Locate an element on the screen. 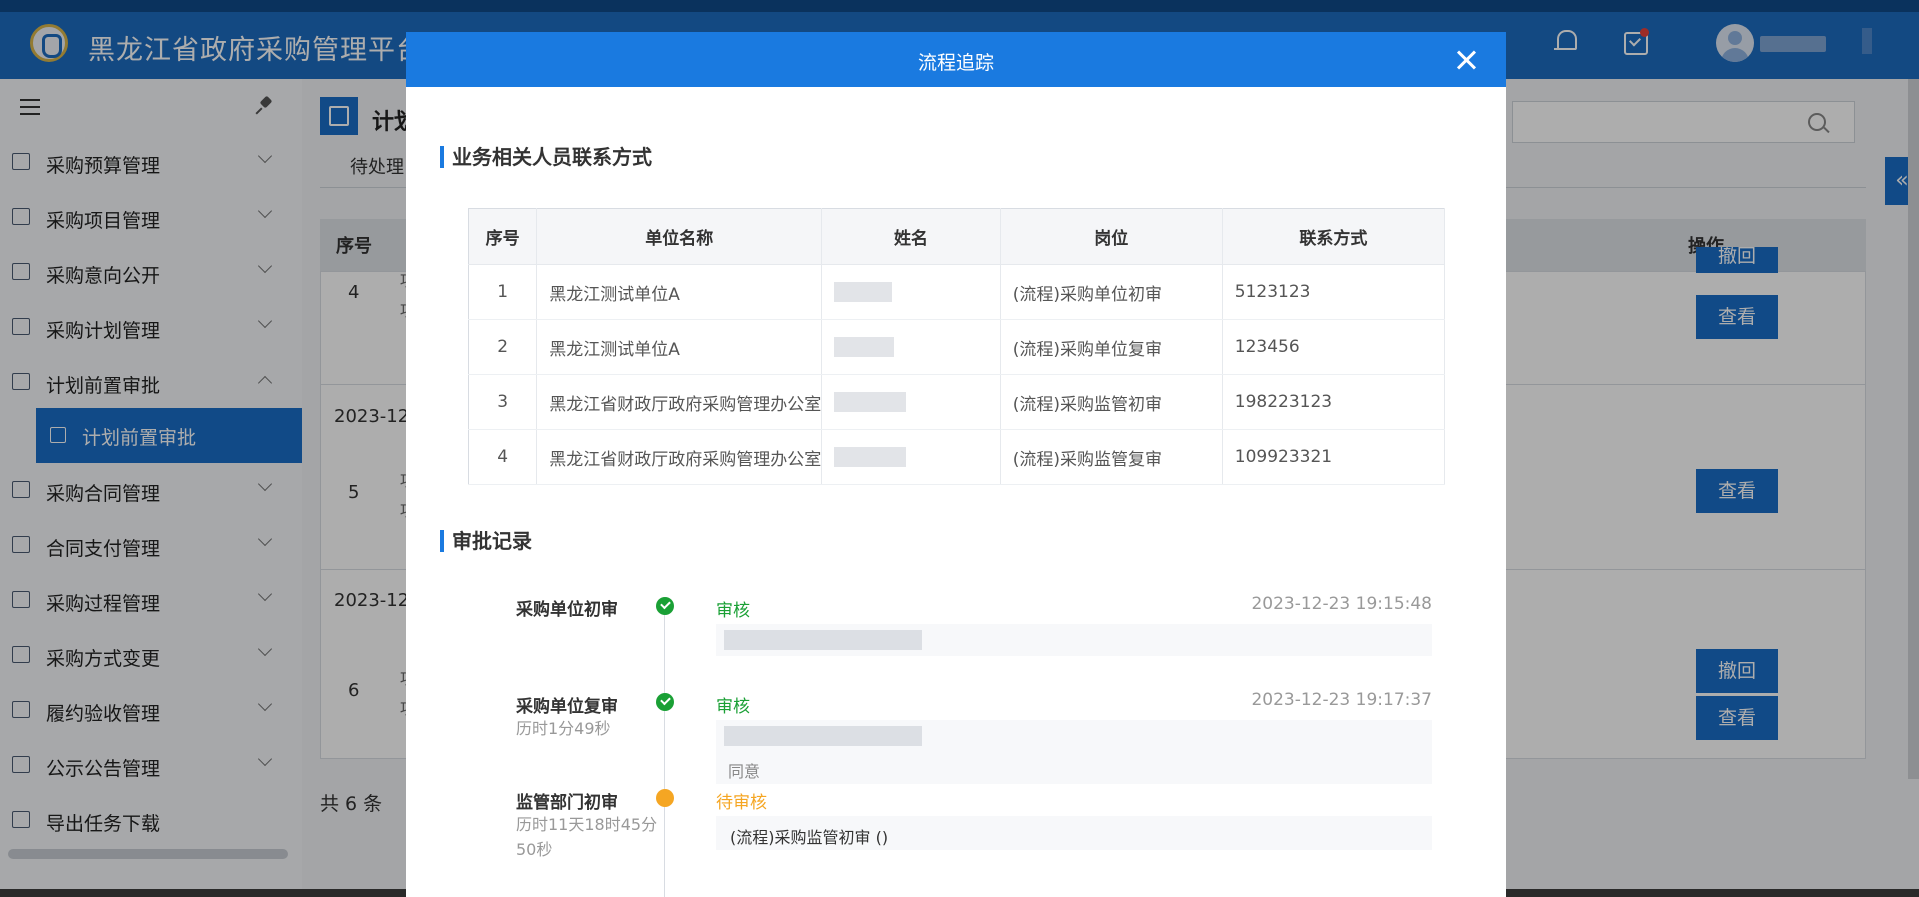 The image size is (1919, 897). contacts-section-title: 业务相关人员联系方式 is located at coordinates (546, 157).